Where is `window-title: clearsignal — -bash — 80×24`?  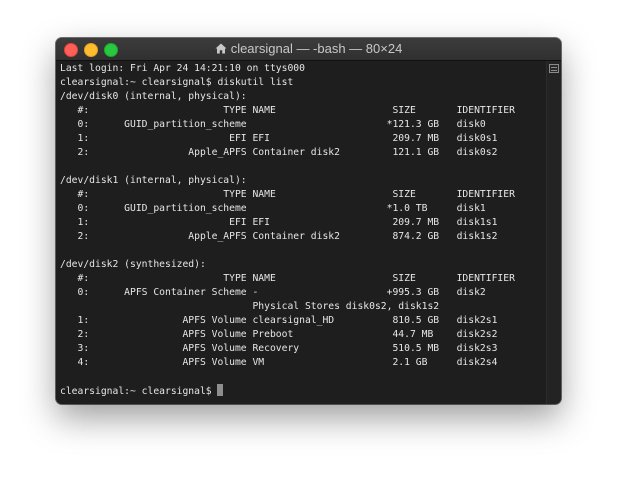 window-title: clearsignal — -bash — 80×24 is located at coordinates (316, 48).